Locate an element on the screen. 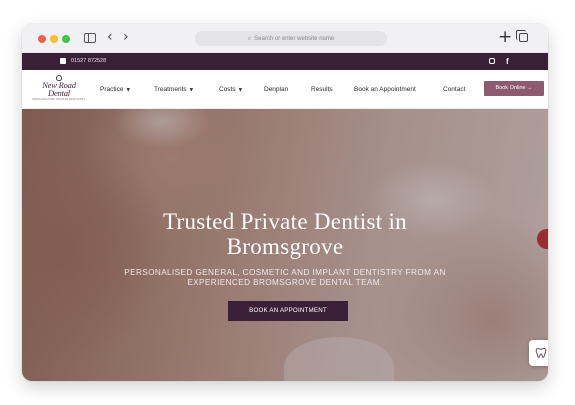 The image size is (575, 405). hero-subtitle-line2: EXPERIENCED BROMSGROVE DENTAL TEAM. is located at coordinates (285, 282).